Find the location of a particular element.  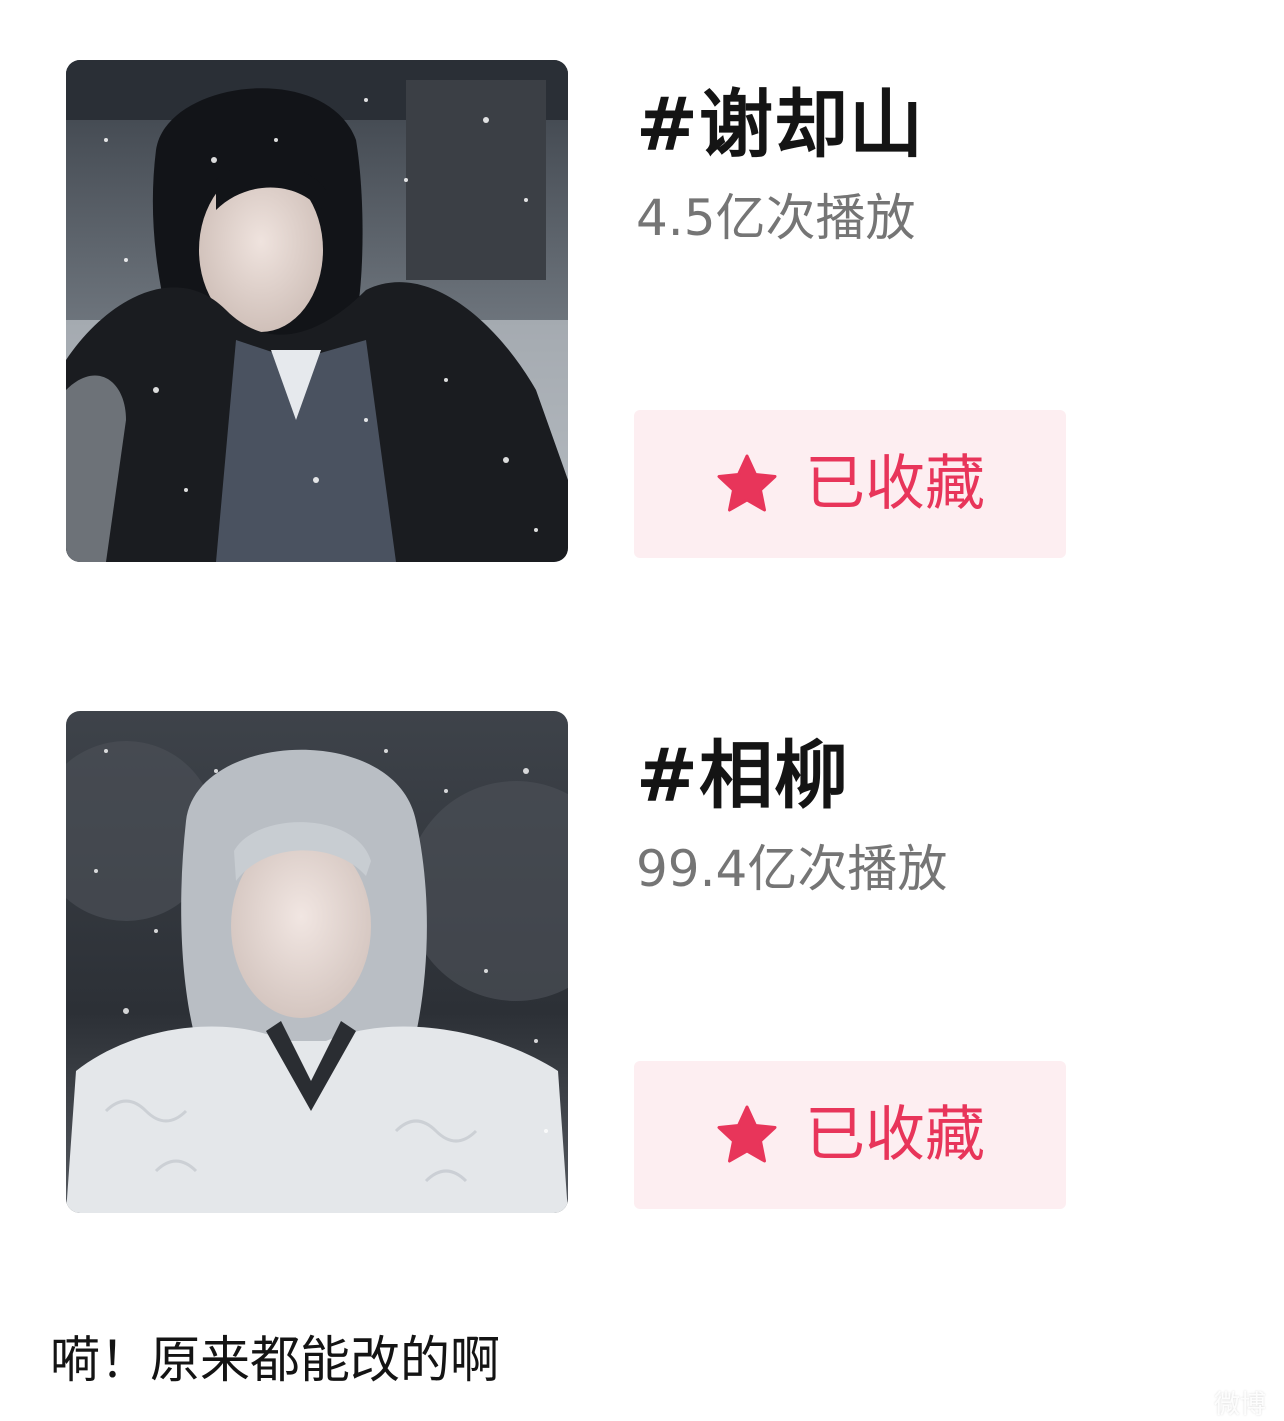

topic-title: #相柳 is located at coordinates (742, 776).